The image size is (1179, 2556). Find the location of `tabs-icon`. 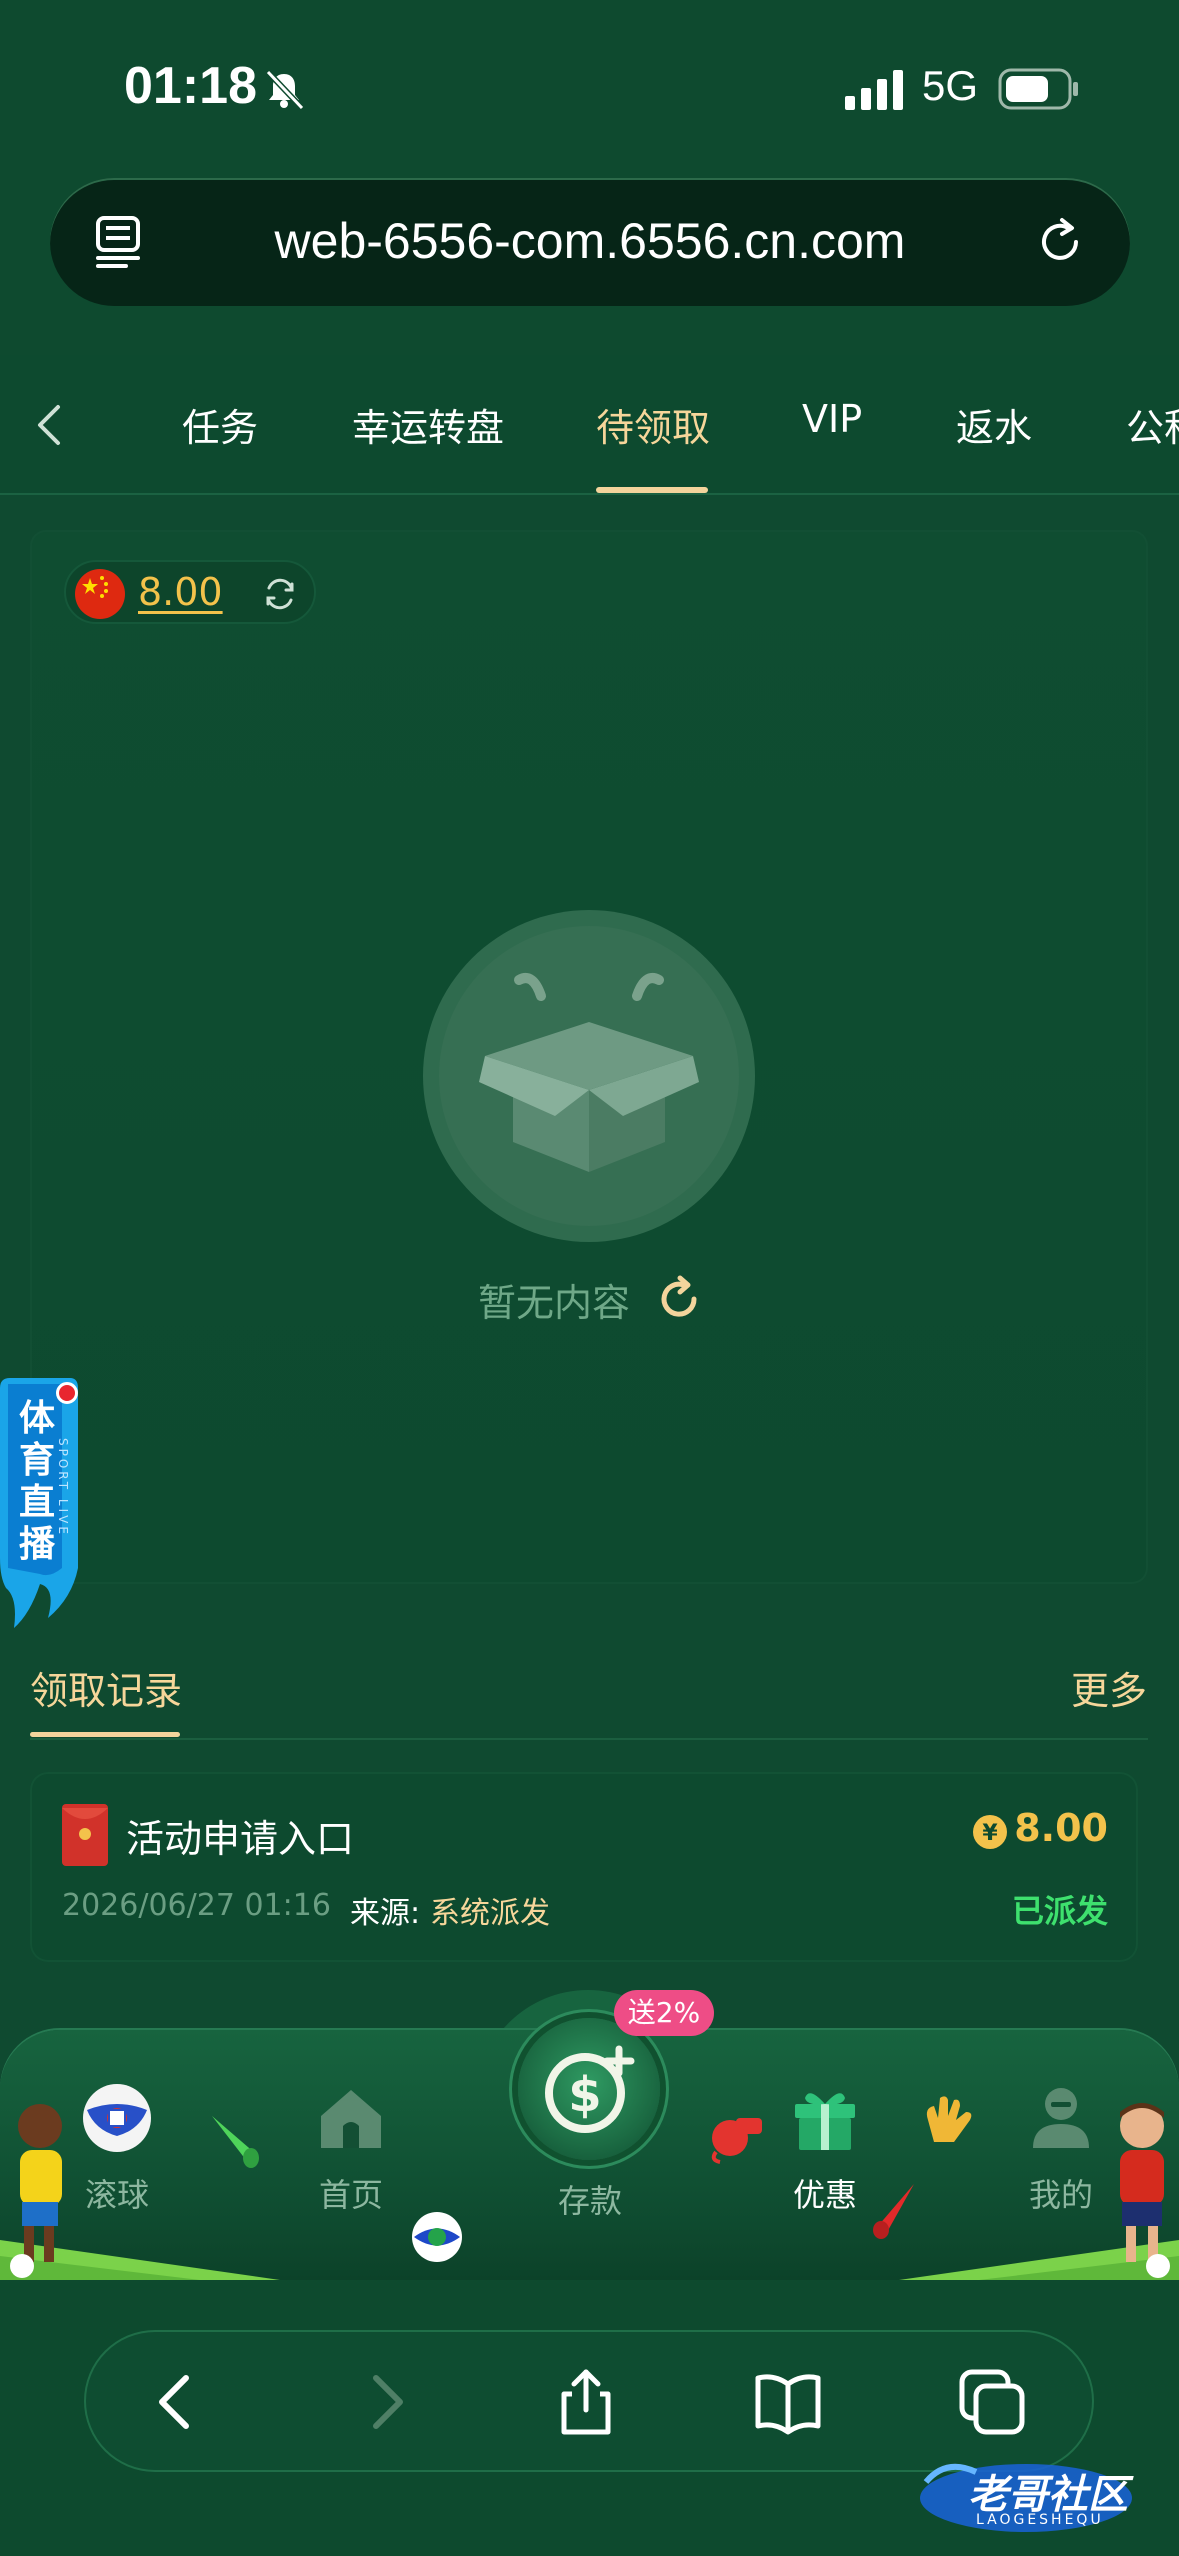

tabs-icon is located at coordinates (992, 2402).